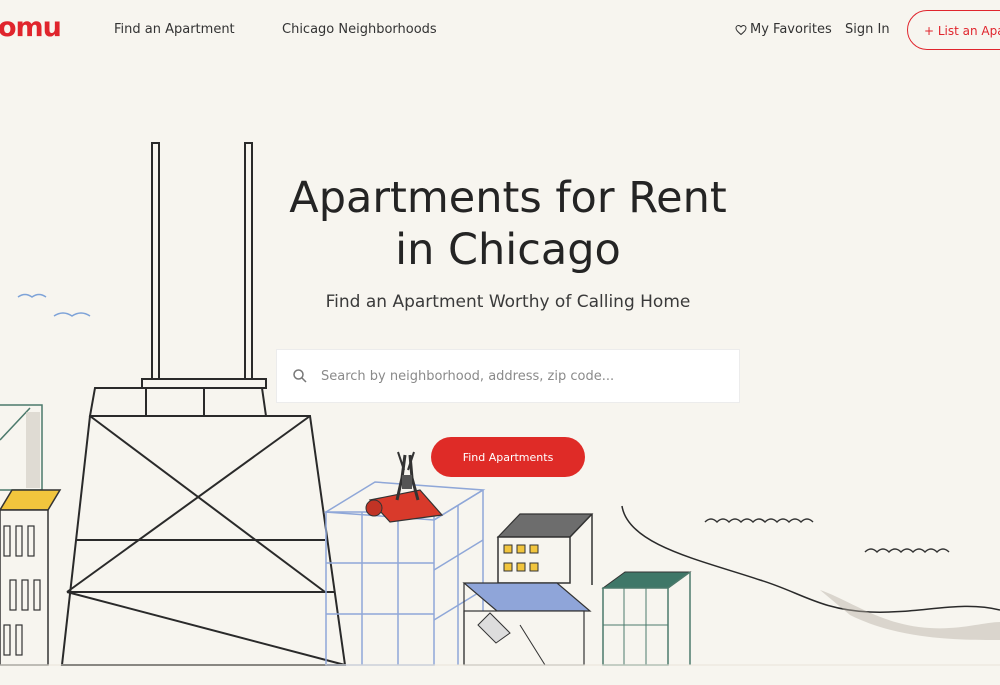 This screenshot has height=685, width=1000. What do you see at coordinates (810, 559) in the screenshot?
I see `lake-shoreline` at bounding box center [810, 559].